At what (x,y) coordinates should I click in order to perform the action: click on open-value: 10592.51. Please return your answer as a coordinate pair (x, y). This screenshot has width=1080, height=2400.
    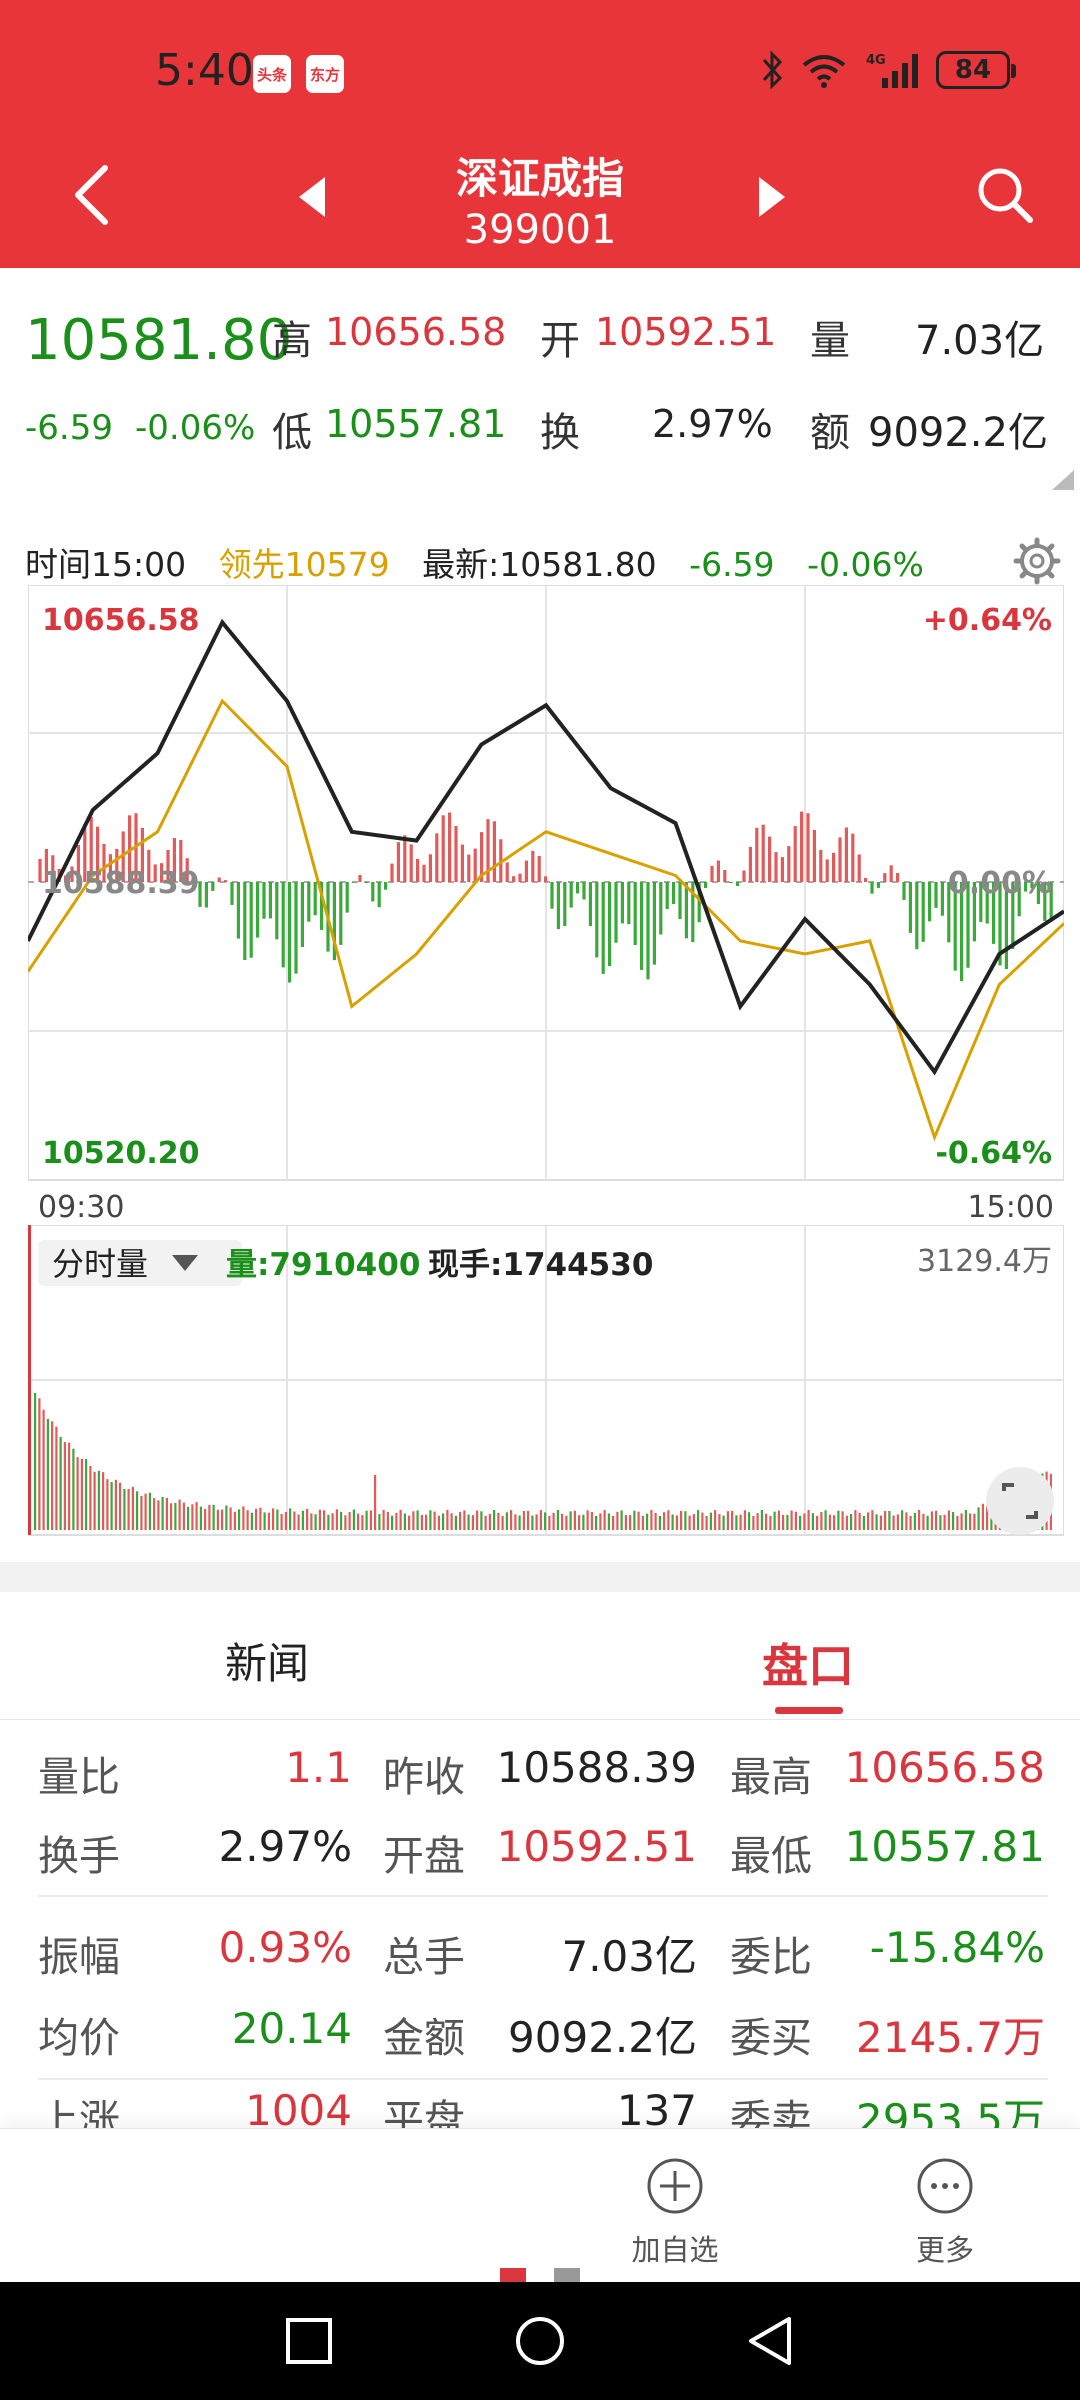
    Looking at the image, I should click on (686, 332).